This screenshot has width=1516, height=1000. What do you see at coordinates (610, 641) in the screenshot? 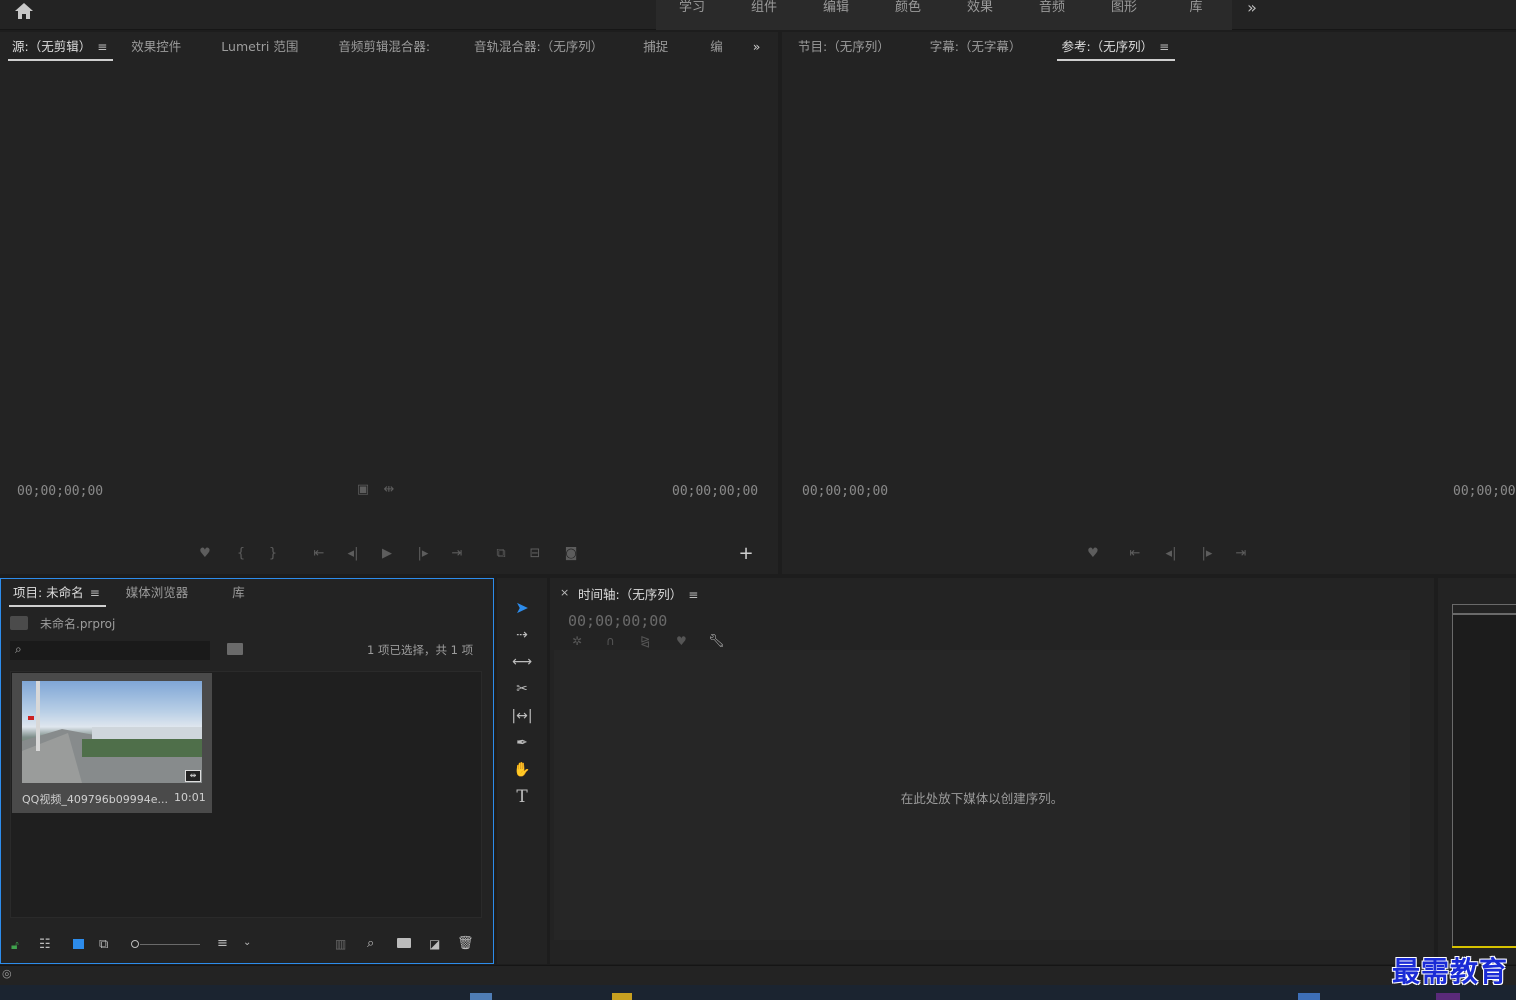
I see `snap-icon: ∩` at bounding box center [610, 641].